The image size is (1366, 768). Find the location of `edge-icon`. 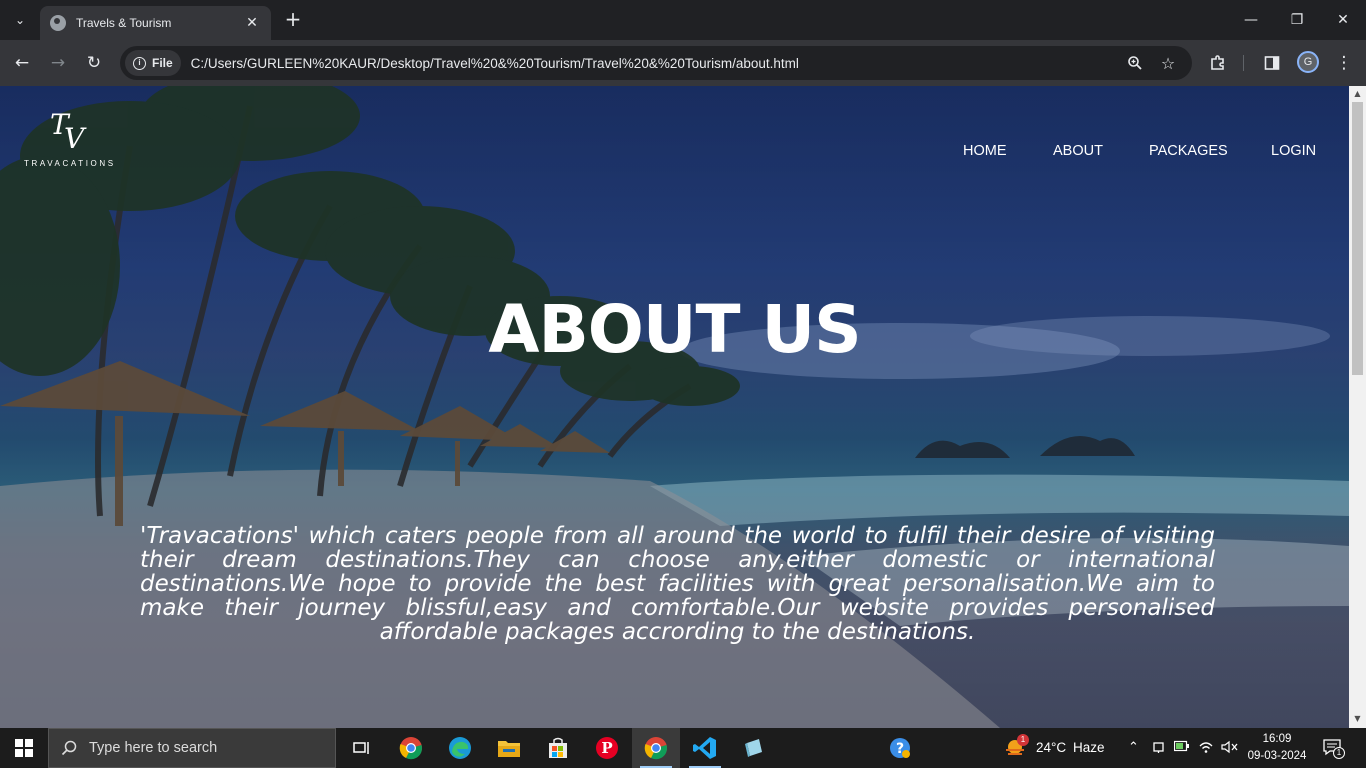

edge-icon is located at coordinates (460, 748).